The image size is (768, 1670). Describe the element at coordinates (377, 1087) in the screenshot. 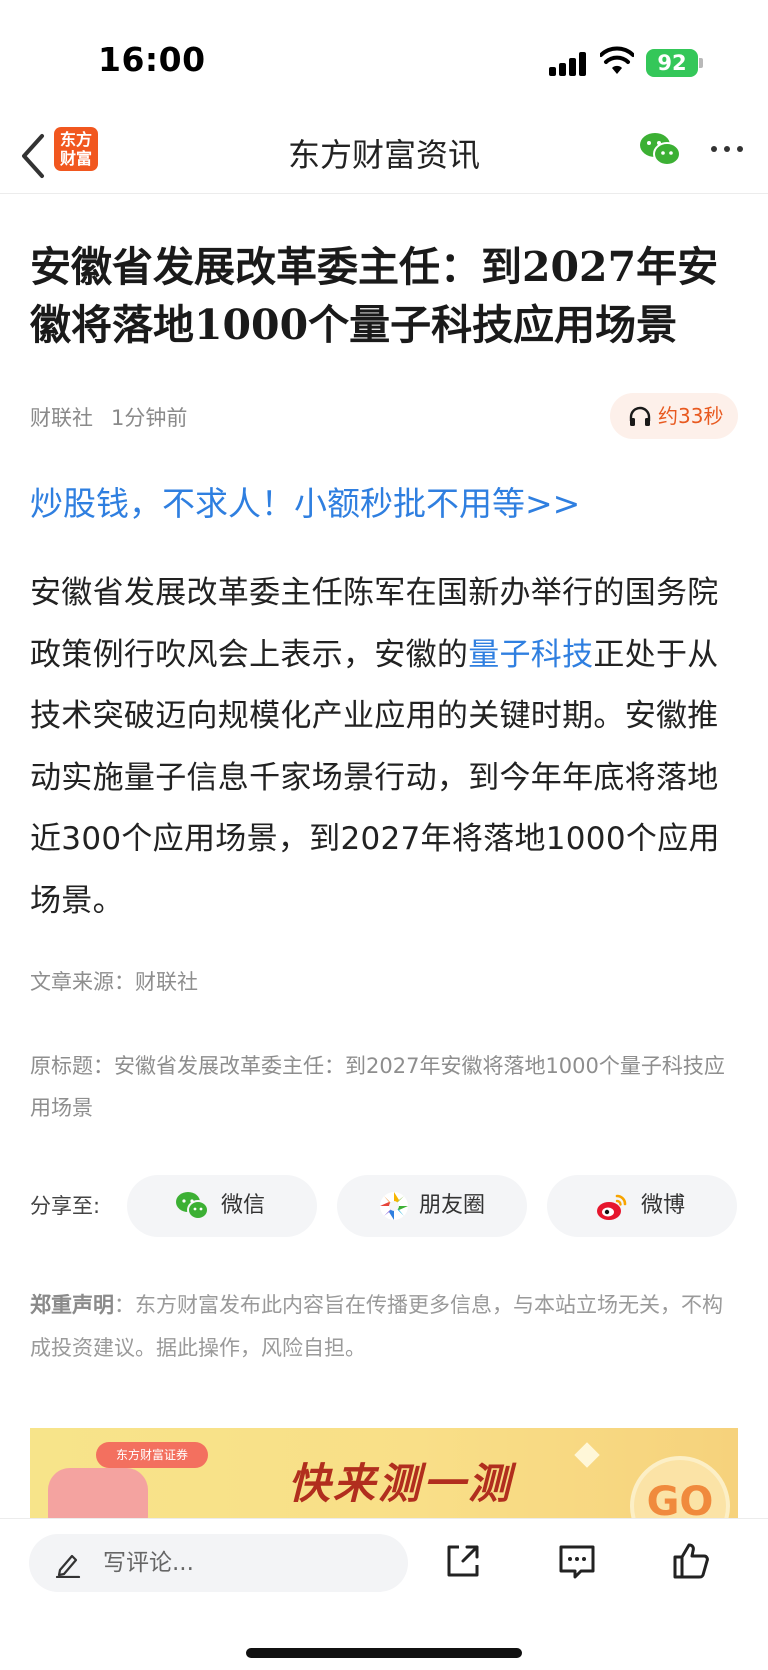

I see `original-title: 原标题：安徽省发展改革委主任：到2027年安徽将落地1000个量子科技应用场景` at that location.